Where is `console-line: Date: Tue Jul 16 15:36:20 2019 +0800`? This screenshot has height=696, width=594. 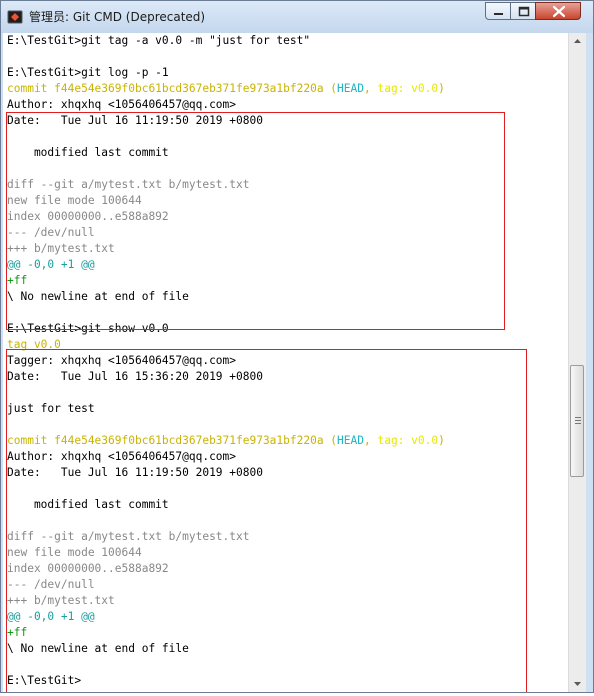 console-line: Date: Tue Jul 16 15:36:20 2019 +0800 is located at coordinates (226, 377).